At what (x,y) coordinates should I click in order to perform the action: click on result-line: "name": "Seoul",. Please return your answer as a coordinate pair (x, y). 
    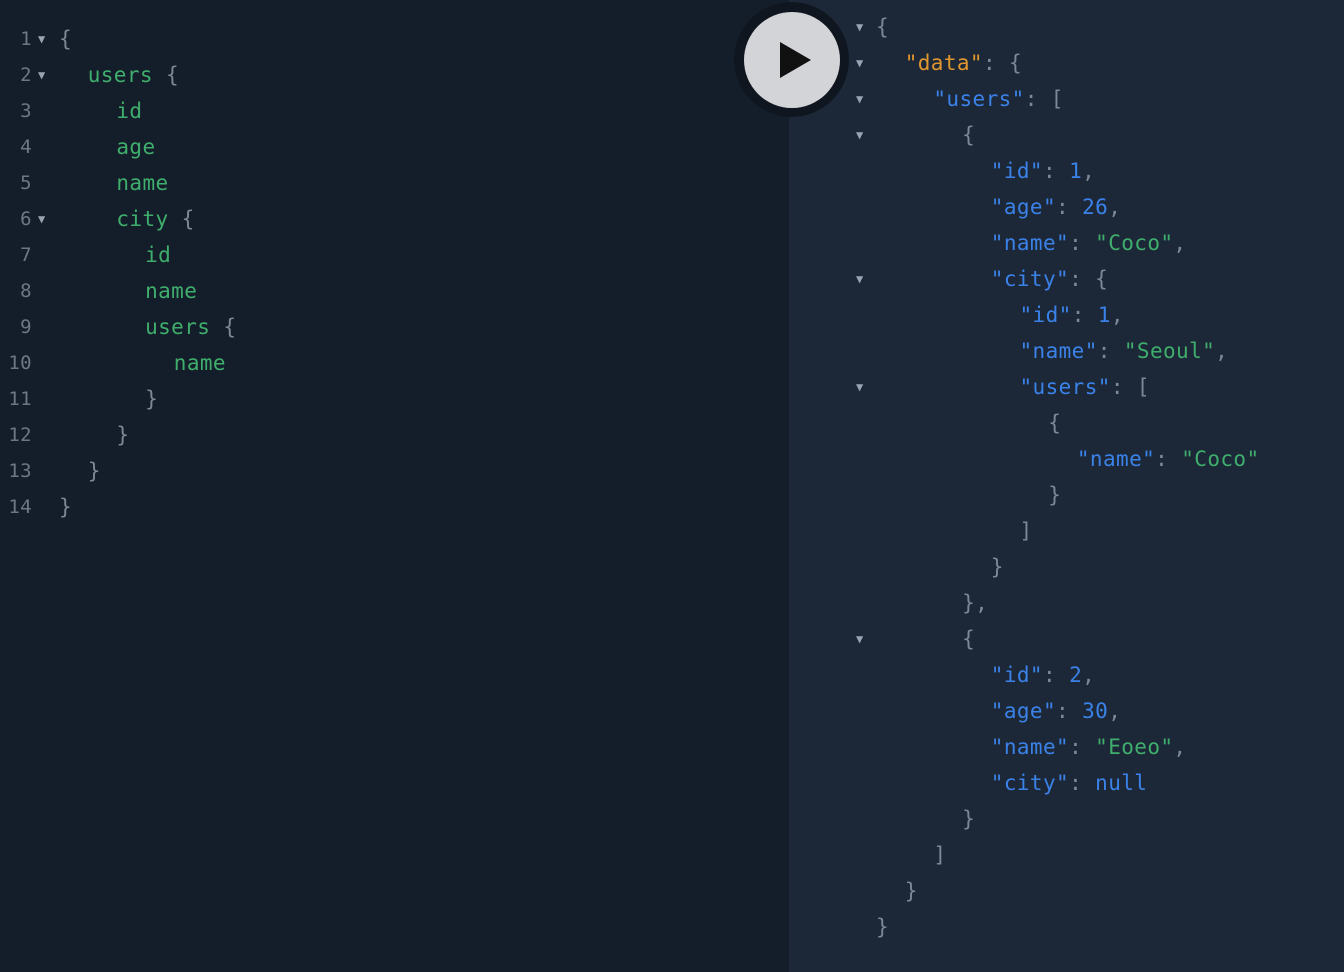
    Looking at the image, I should click on (1124, 351).